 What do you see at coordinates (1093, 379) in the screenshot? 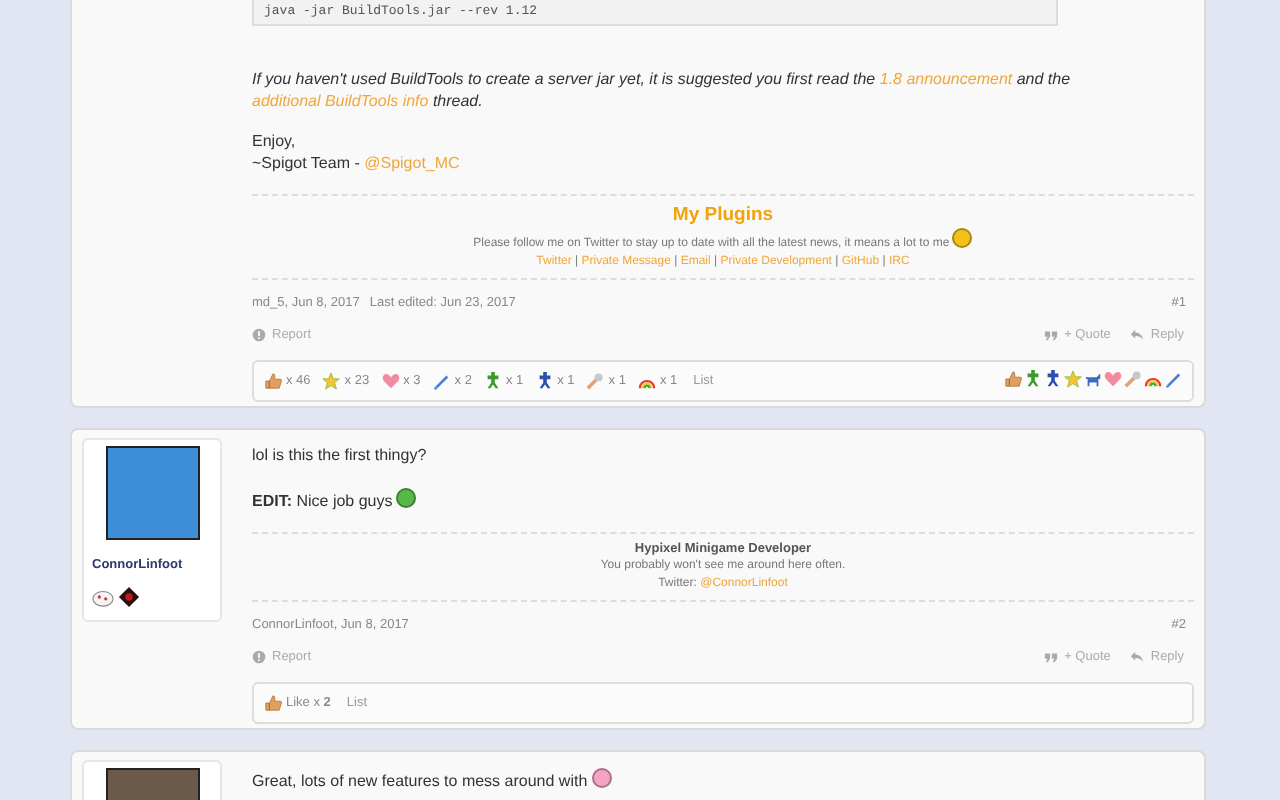
I see `animal-icon` at bounding box center [1093, 379].